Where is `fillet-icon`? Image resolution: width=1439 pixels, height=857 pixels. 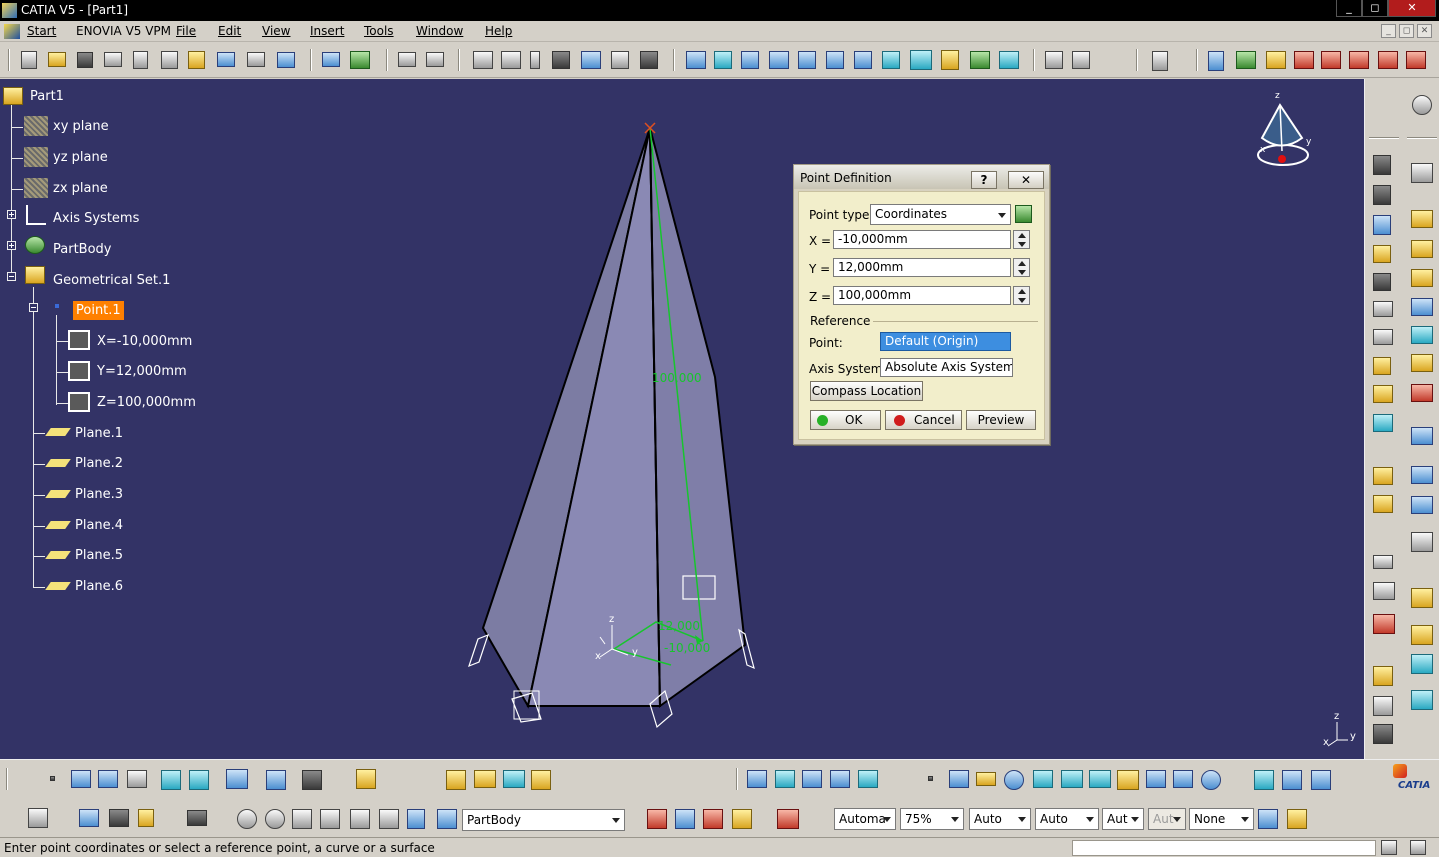 fillet-icon is located at coordinates (1383, 676).